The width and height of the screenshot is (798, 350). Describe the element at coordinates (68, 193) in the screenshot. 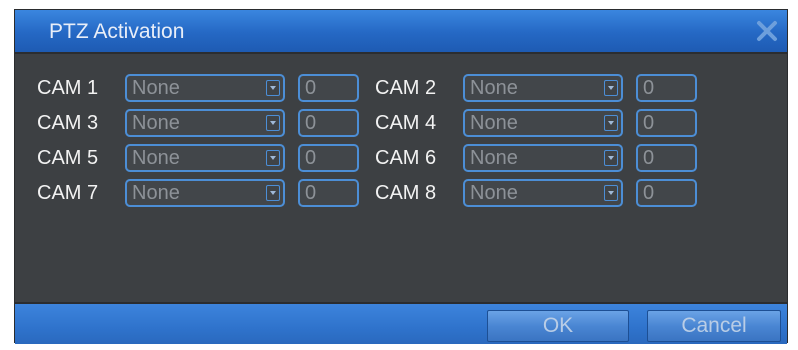

I see `camera-label: CAM 7` at that location.